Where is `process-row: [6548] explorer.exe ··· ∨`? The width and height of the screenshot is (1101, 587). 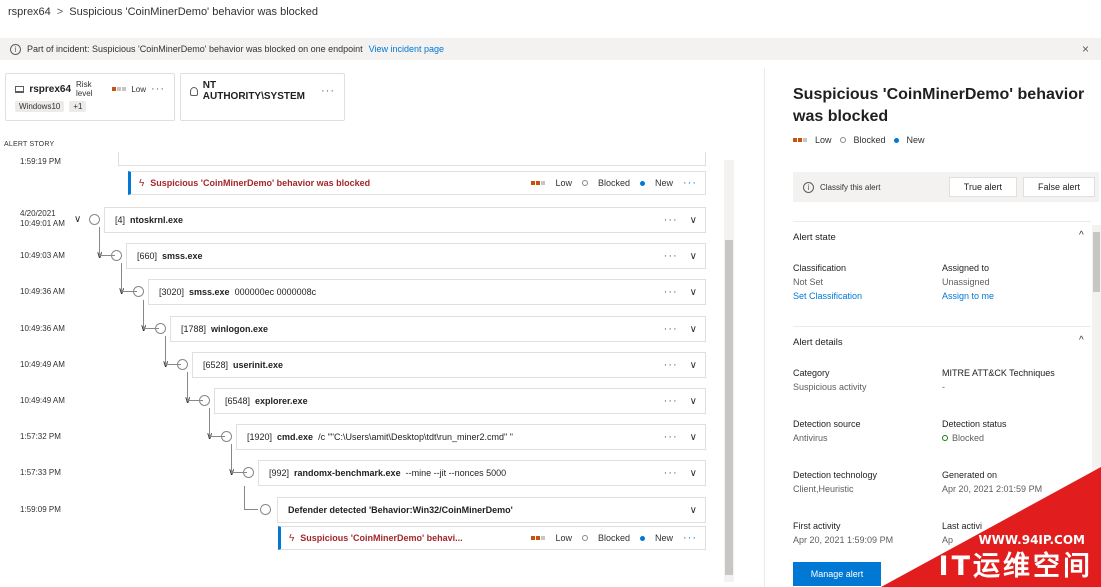
process-row: [6548] explorer.exe ··· ∨ is located at coordinates (460, 401).